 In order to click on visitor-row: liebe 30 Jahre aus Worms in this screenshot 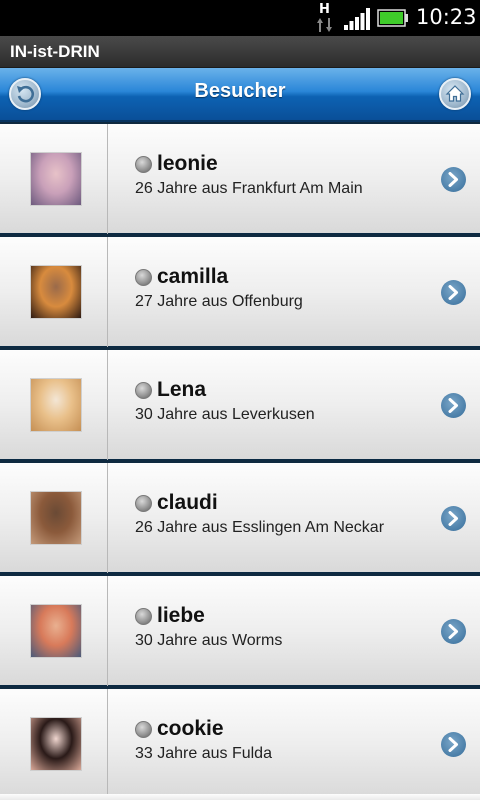, I will do `click(240, 631)`.